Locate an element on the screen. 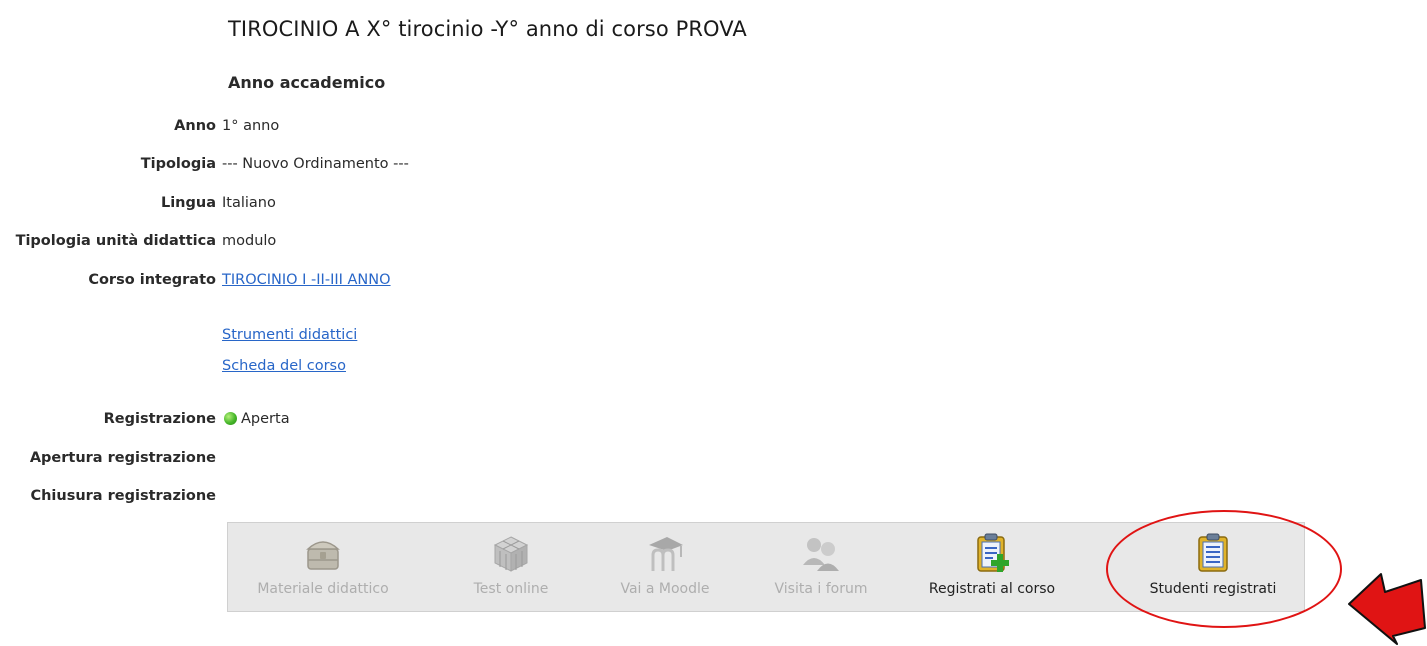 The height and width of the screenshot is (646, 1427). apertura-label: Apertura registrazione is located at coordinates (122, 458).